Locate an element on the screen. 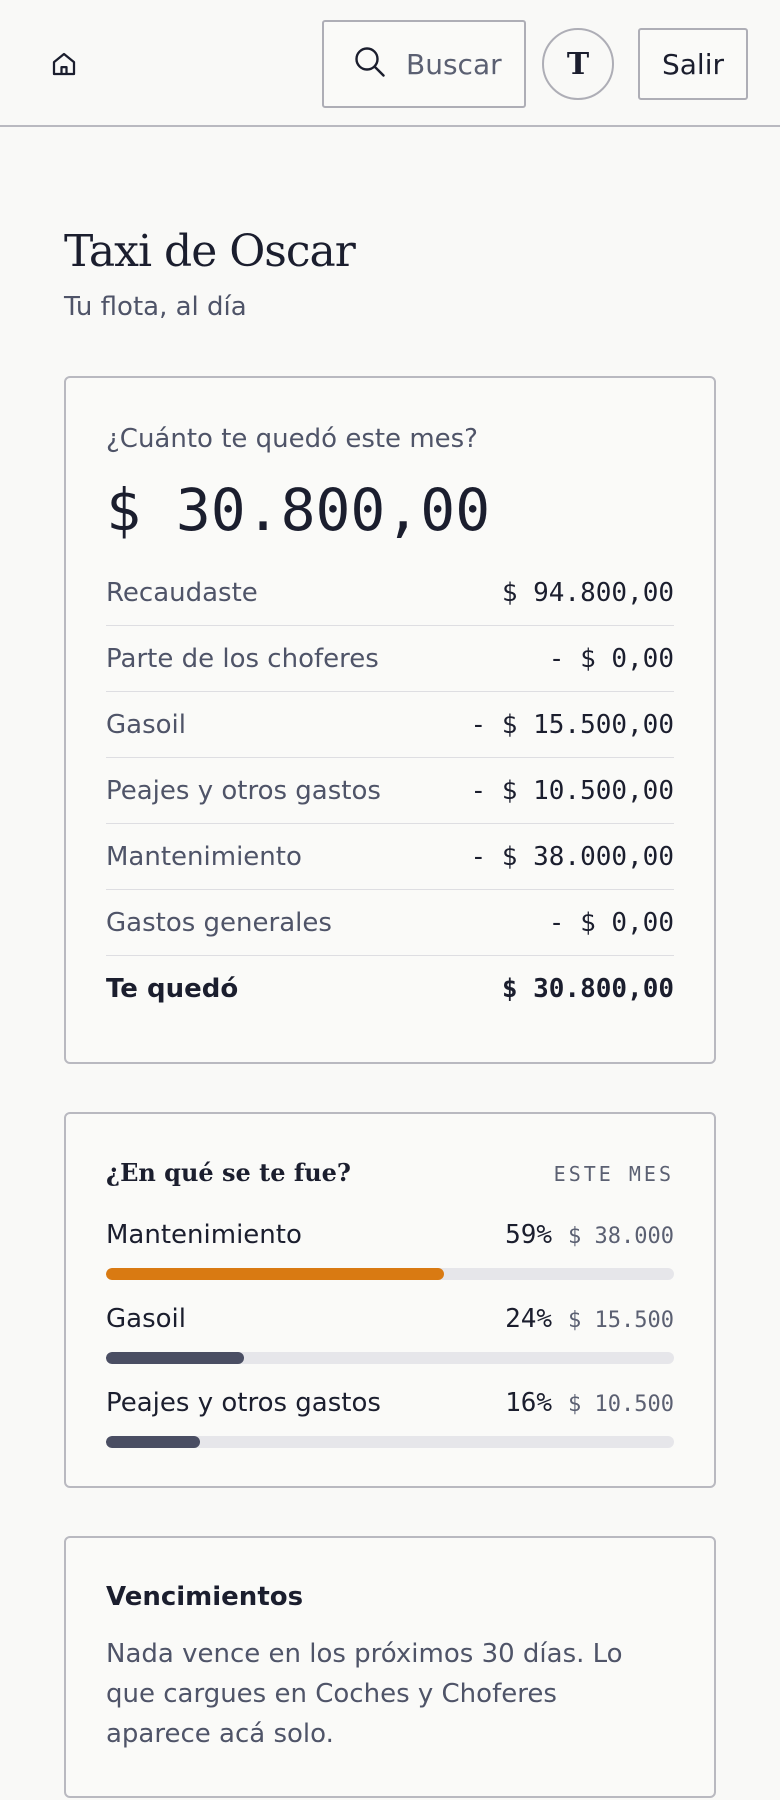  search-input is located at coordinates (466, 64).